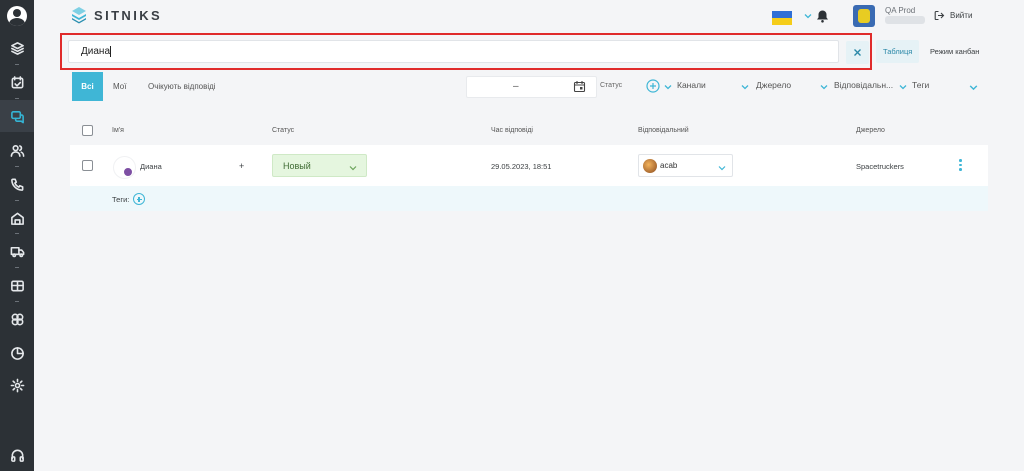  I want to click on sidebar-item-delivery, so click(17, 251).